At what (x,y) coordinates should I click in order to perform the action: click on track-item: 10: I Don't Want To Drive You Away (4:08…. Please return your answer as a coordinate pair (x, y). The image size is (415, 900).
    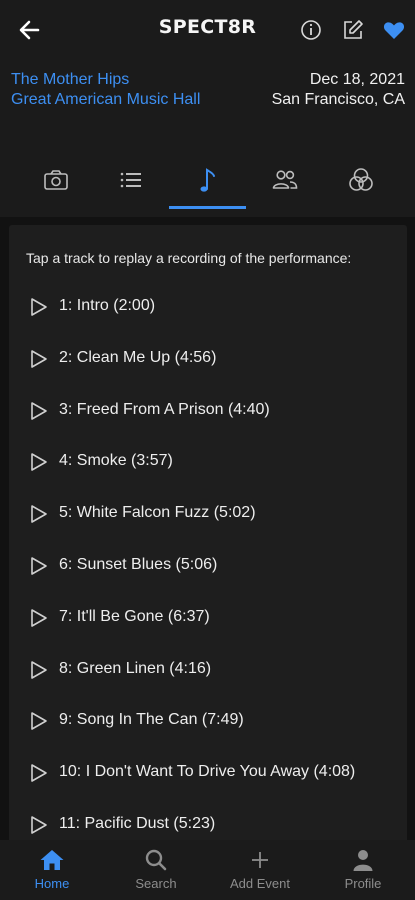
    Looking at the image, I should click on (211, 773).